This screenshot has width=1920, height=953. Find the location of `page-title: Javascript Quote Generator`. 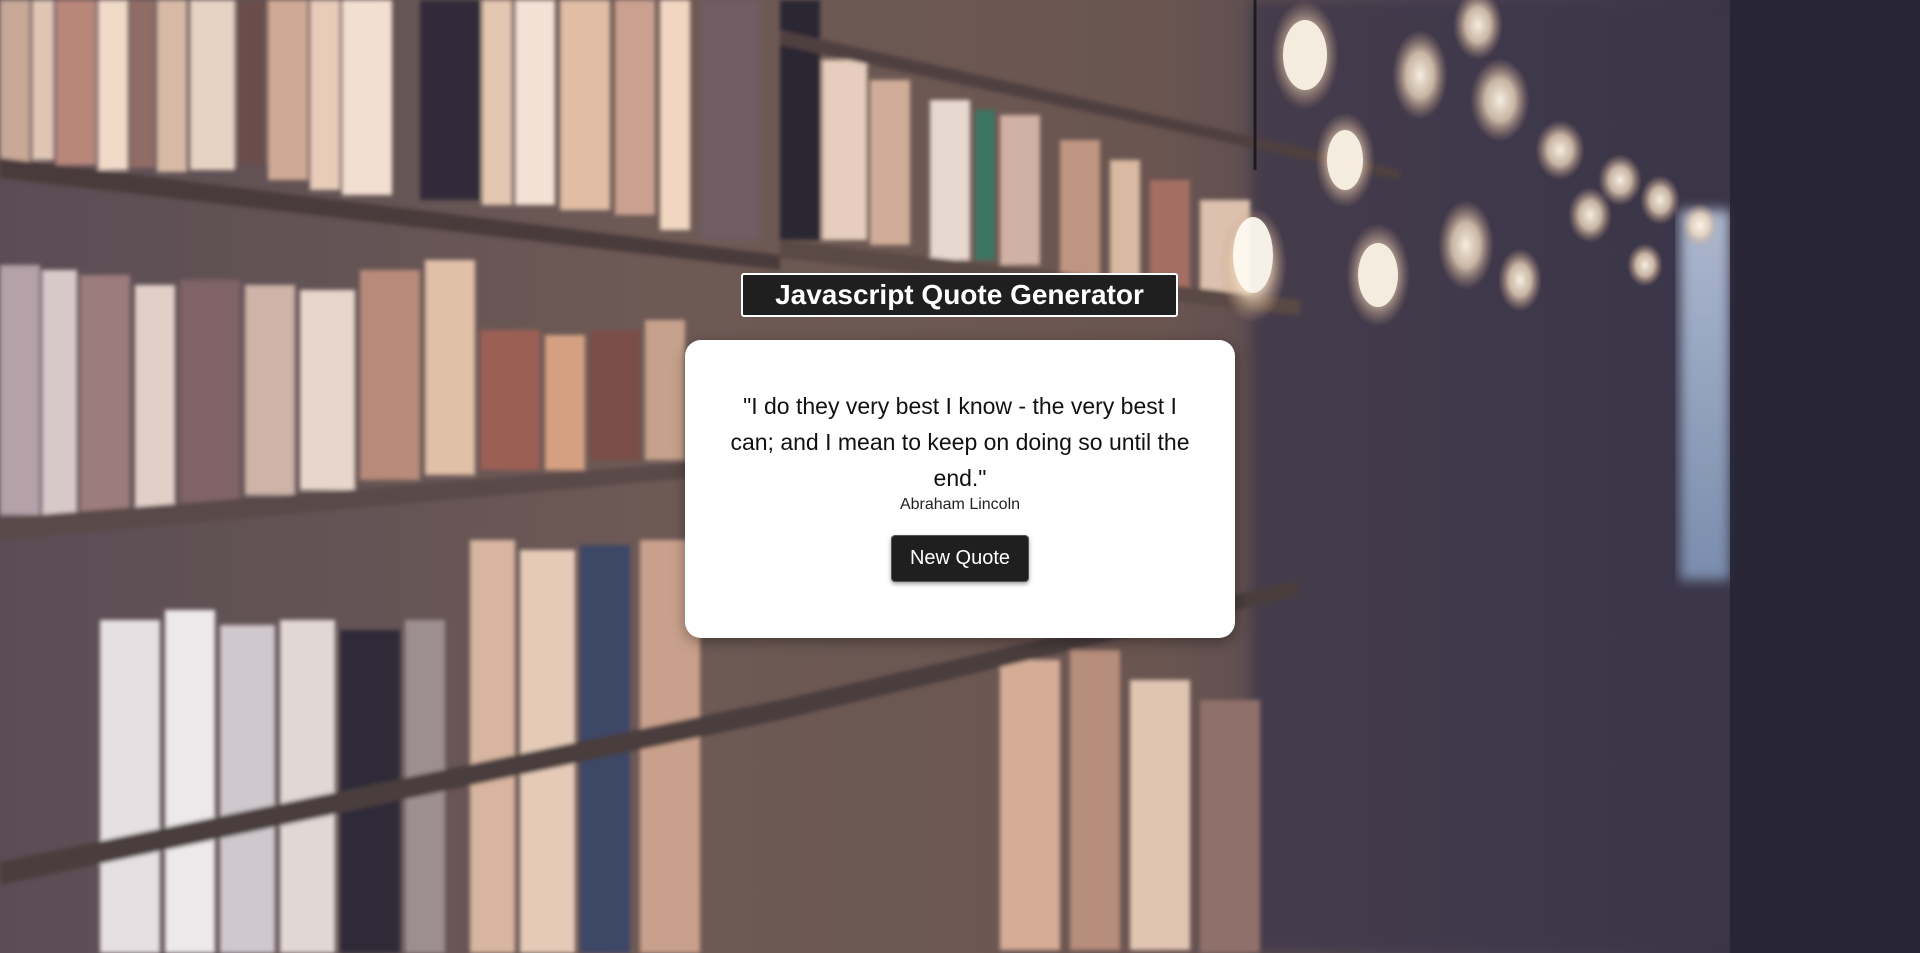

page-title: Javascript Quote Generator is located at coordinates (959, 295).